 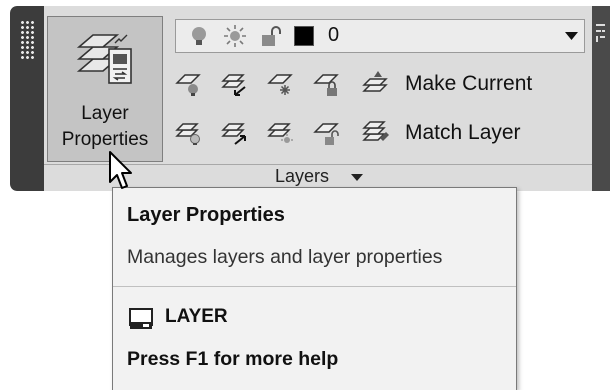 What do you see at coordinates (376, 132) in the screenshot?
I see `match-layer-icon` at bounding box center [376, 132].